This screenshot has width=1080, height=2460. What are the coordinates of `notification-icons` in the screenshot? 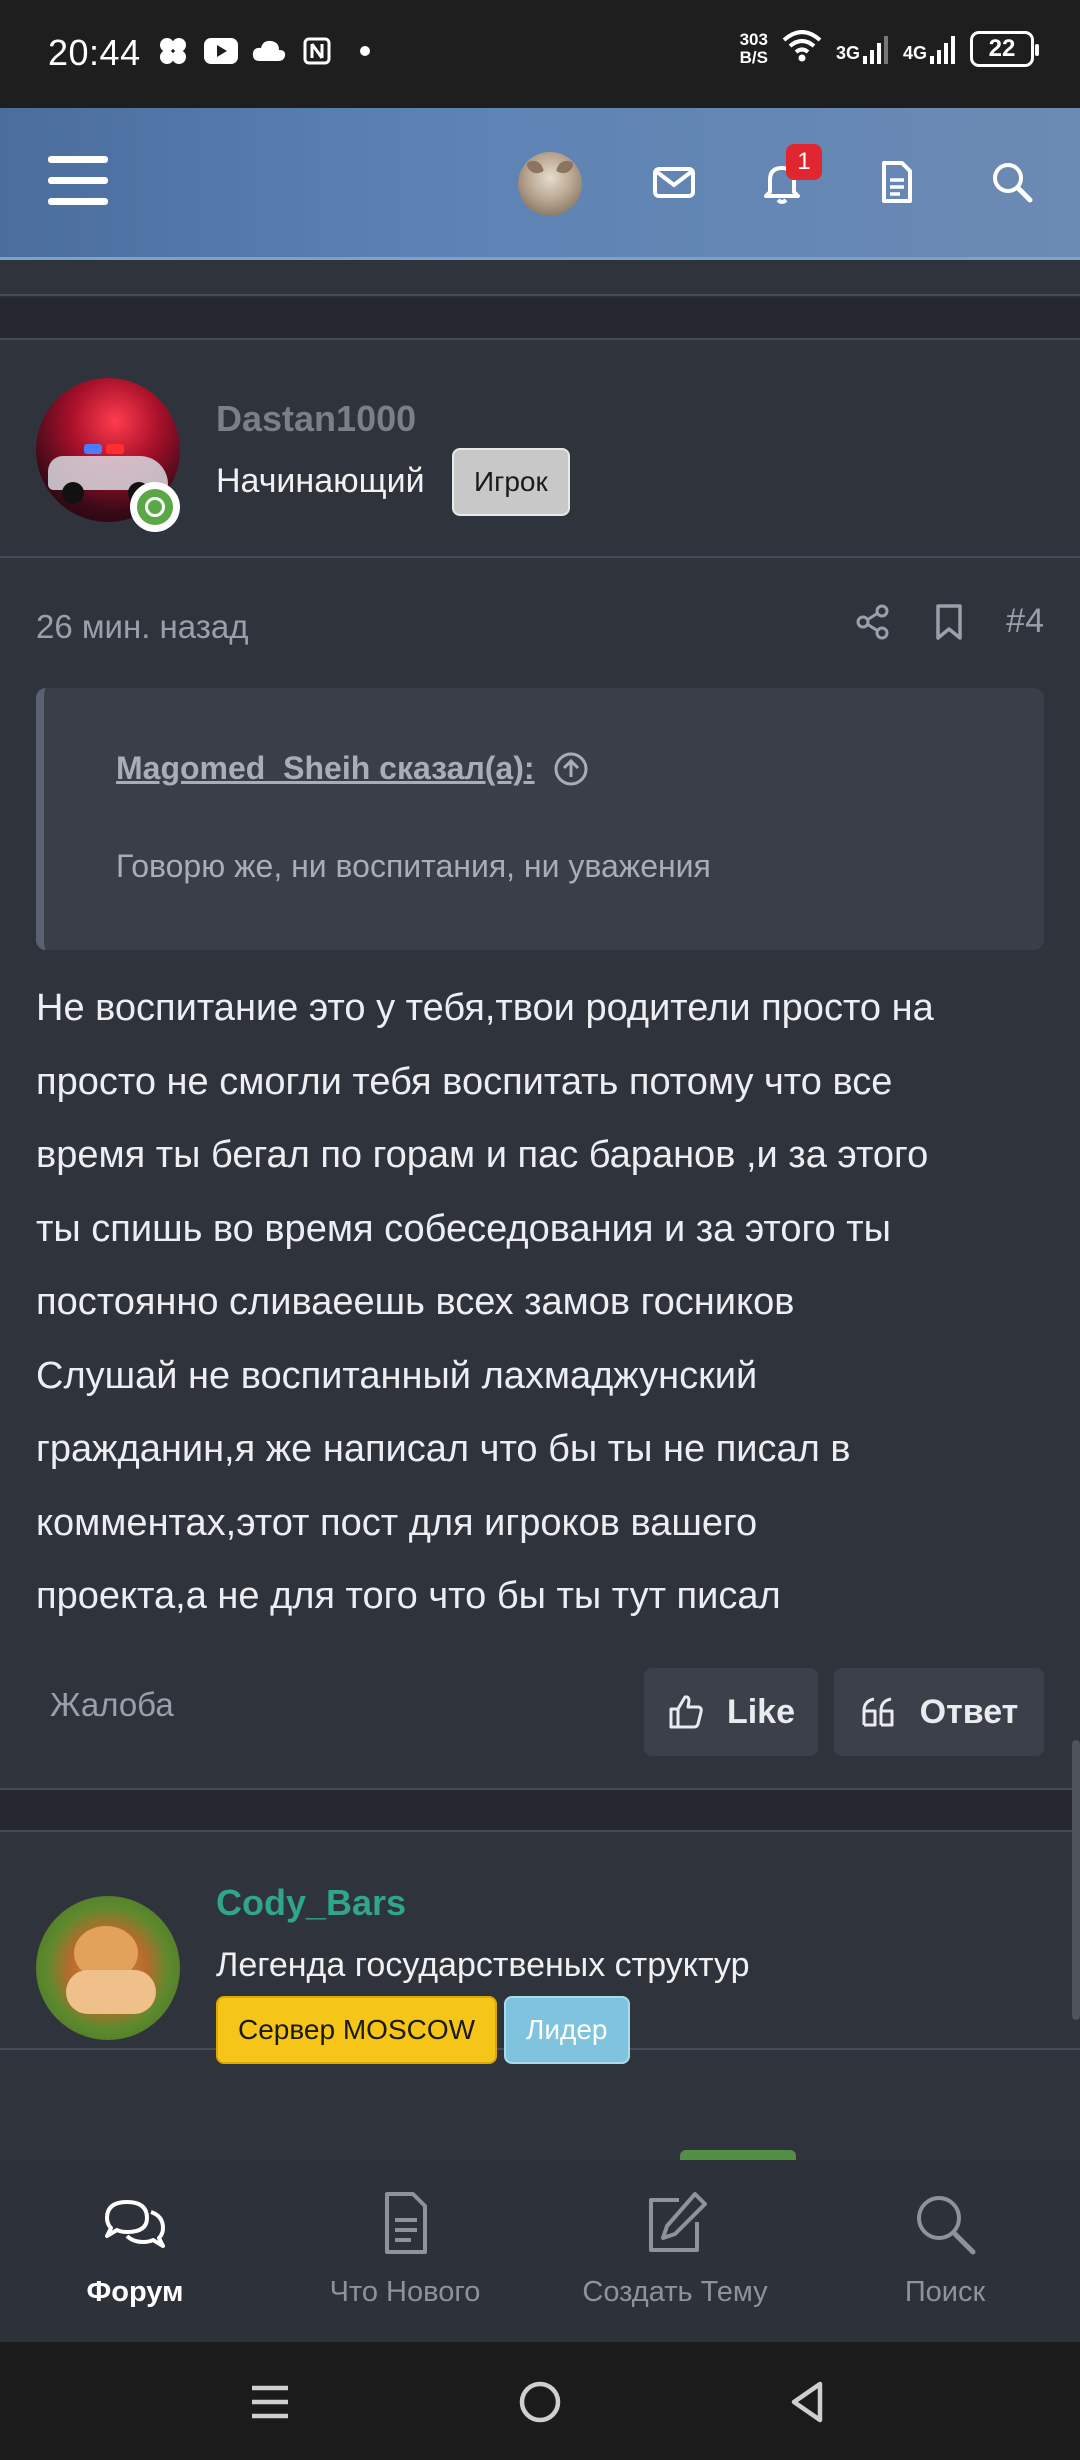 It's located at (269, 51).